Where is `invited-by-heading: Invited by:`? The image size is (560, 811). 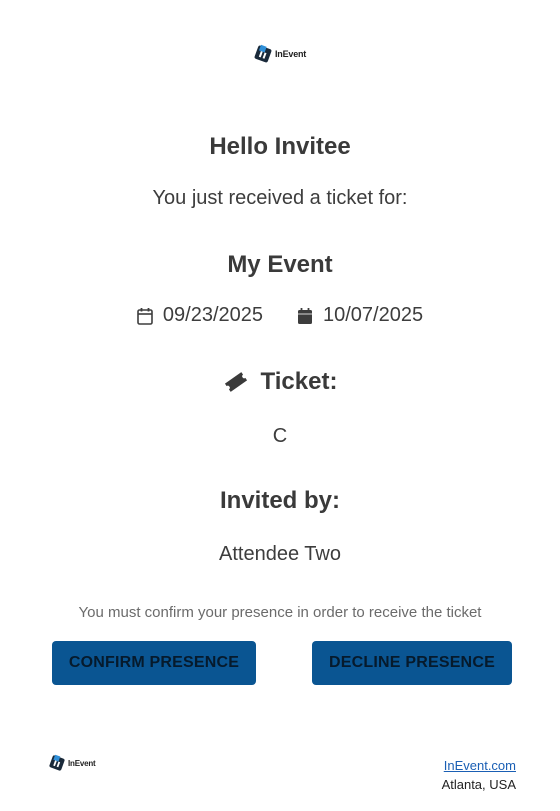
invited-by-heading: Invited by: is located at coordinates (279, 500).